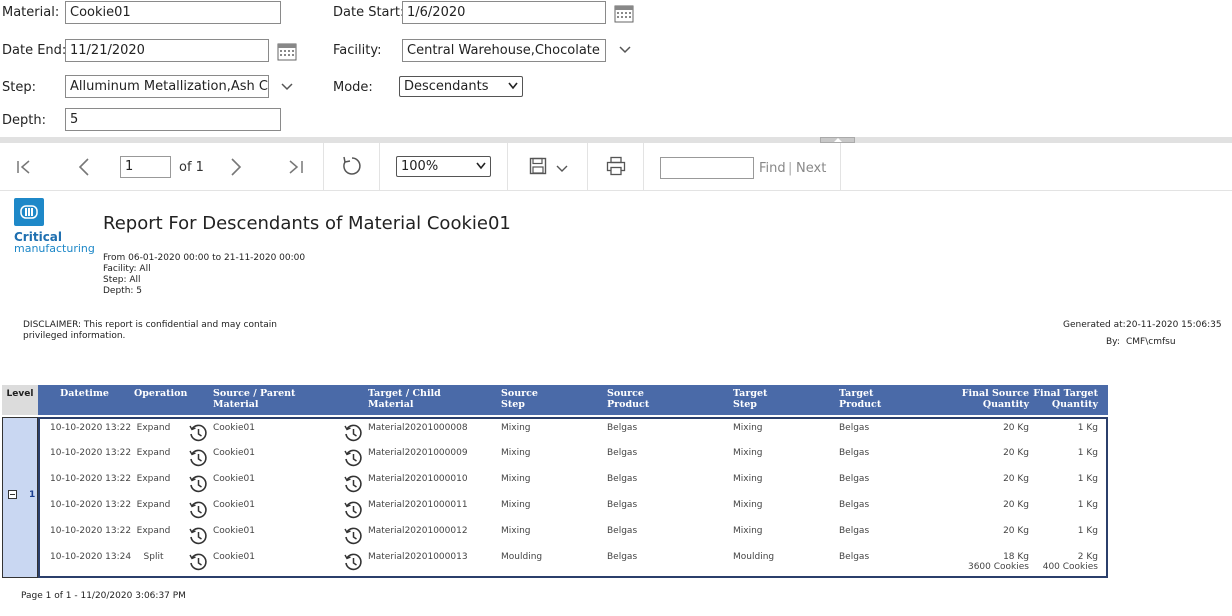  I want to click on date-start-label: Date Start:, so click(369, 12).